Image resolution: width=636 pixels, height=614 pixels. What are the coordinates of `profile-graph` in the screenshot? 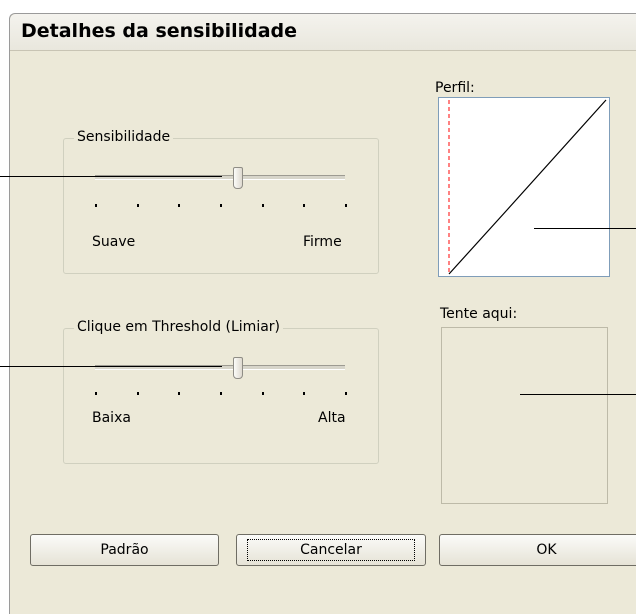 It's located at (524, 187).